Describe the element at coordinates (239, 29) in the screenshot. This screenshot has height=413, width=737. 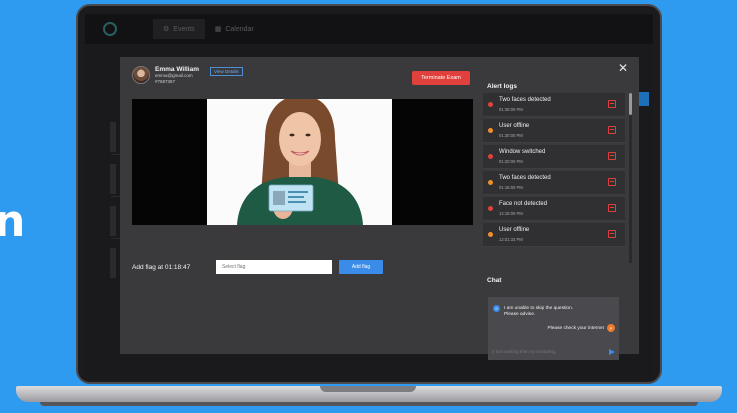
I see `tab-calendar-label: Calendar` at that location.